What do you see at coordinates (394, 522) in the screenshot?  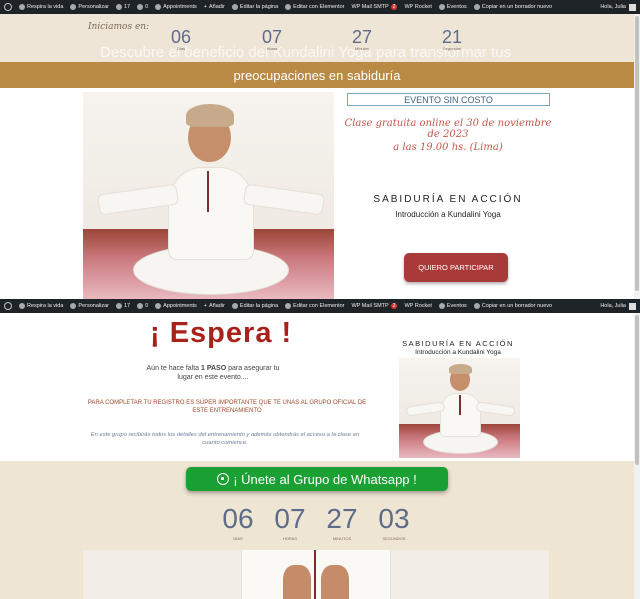 I see `countdown-seconds: 03 SEGUNDOS` at bounding box center [394, 522].